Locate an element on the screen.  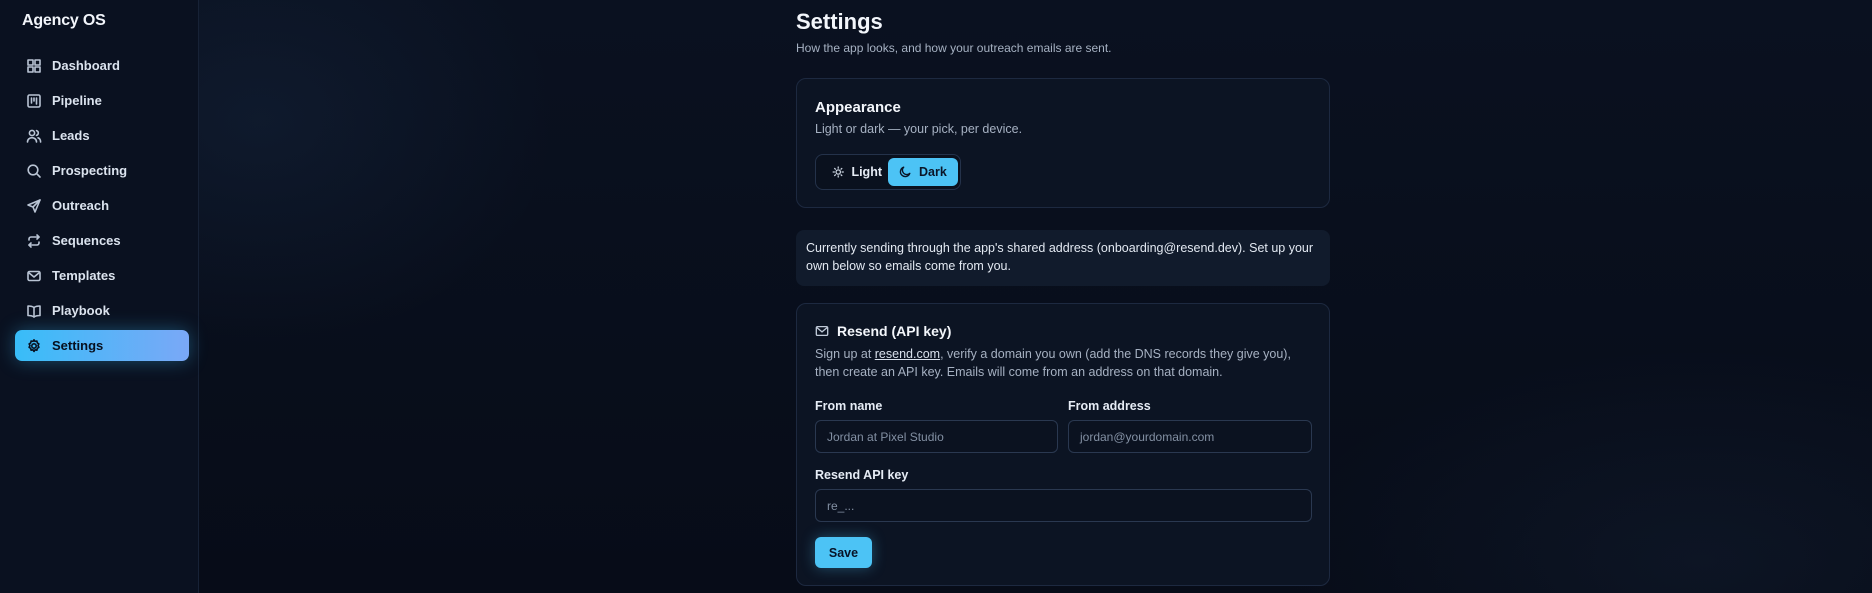
sidebar-item-outreach: Outreach is located at coordinates (102, 205).